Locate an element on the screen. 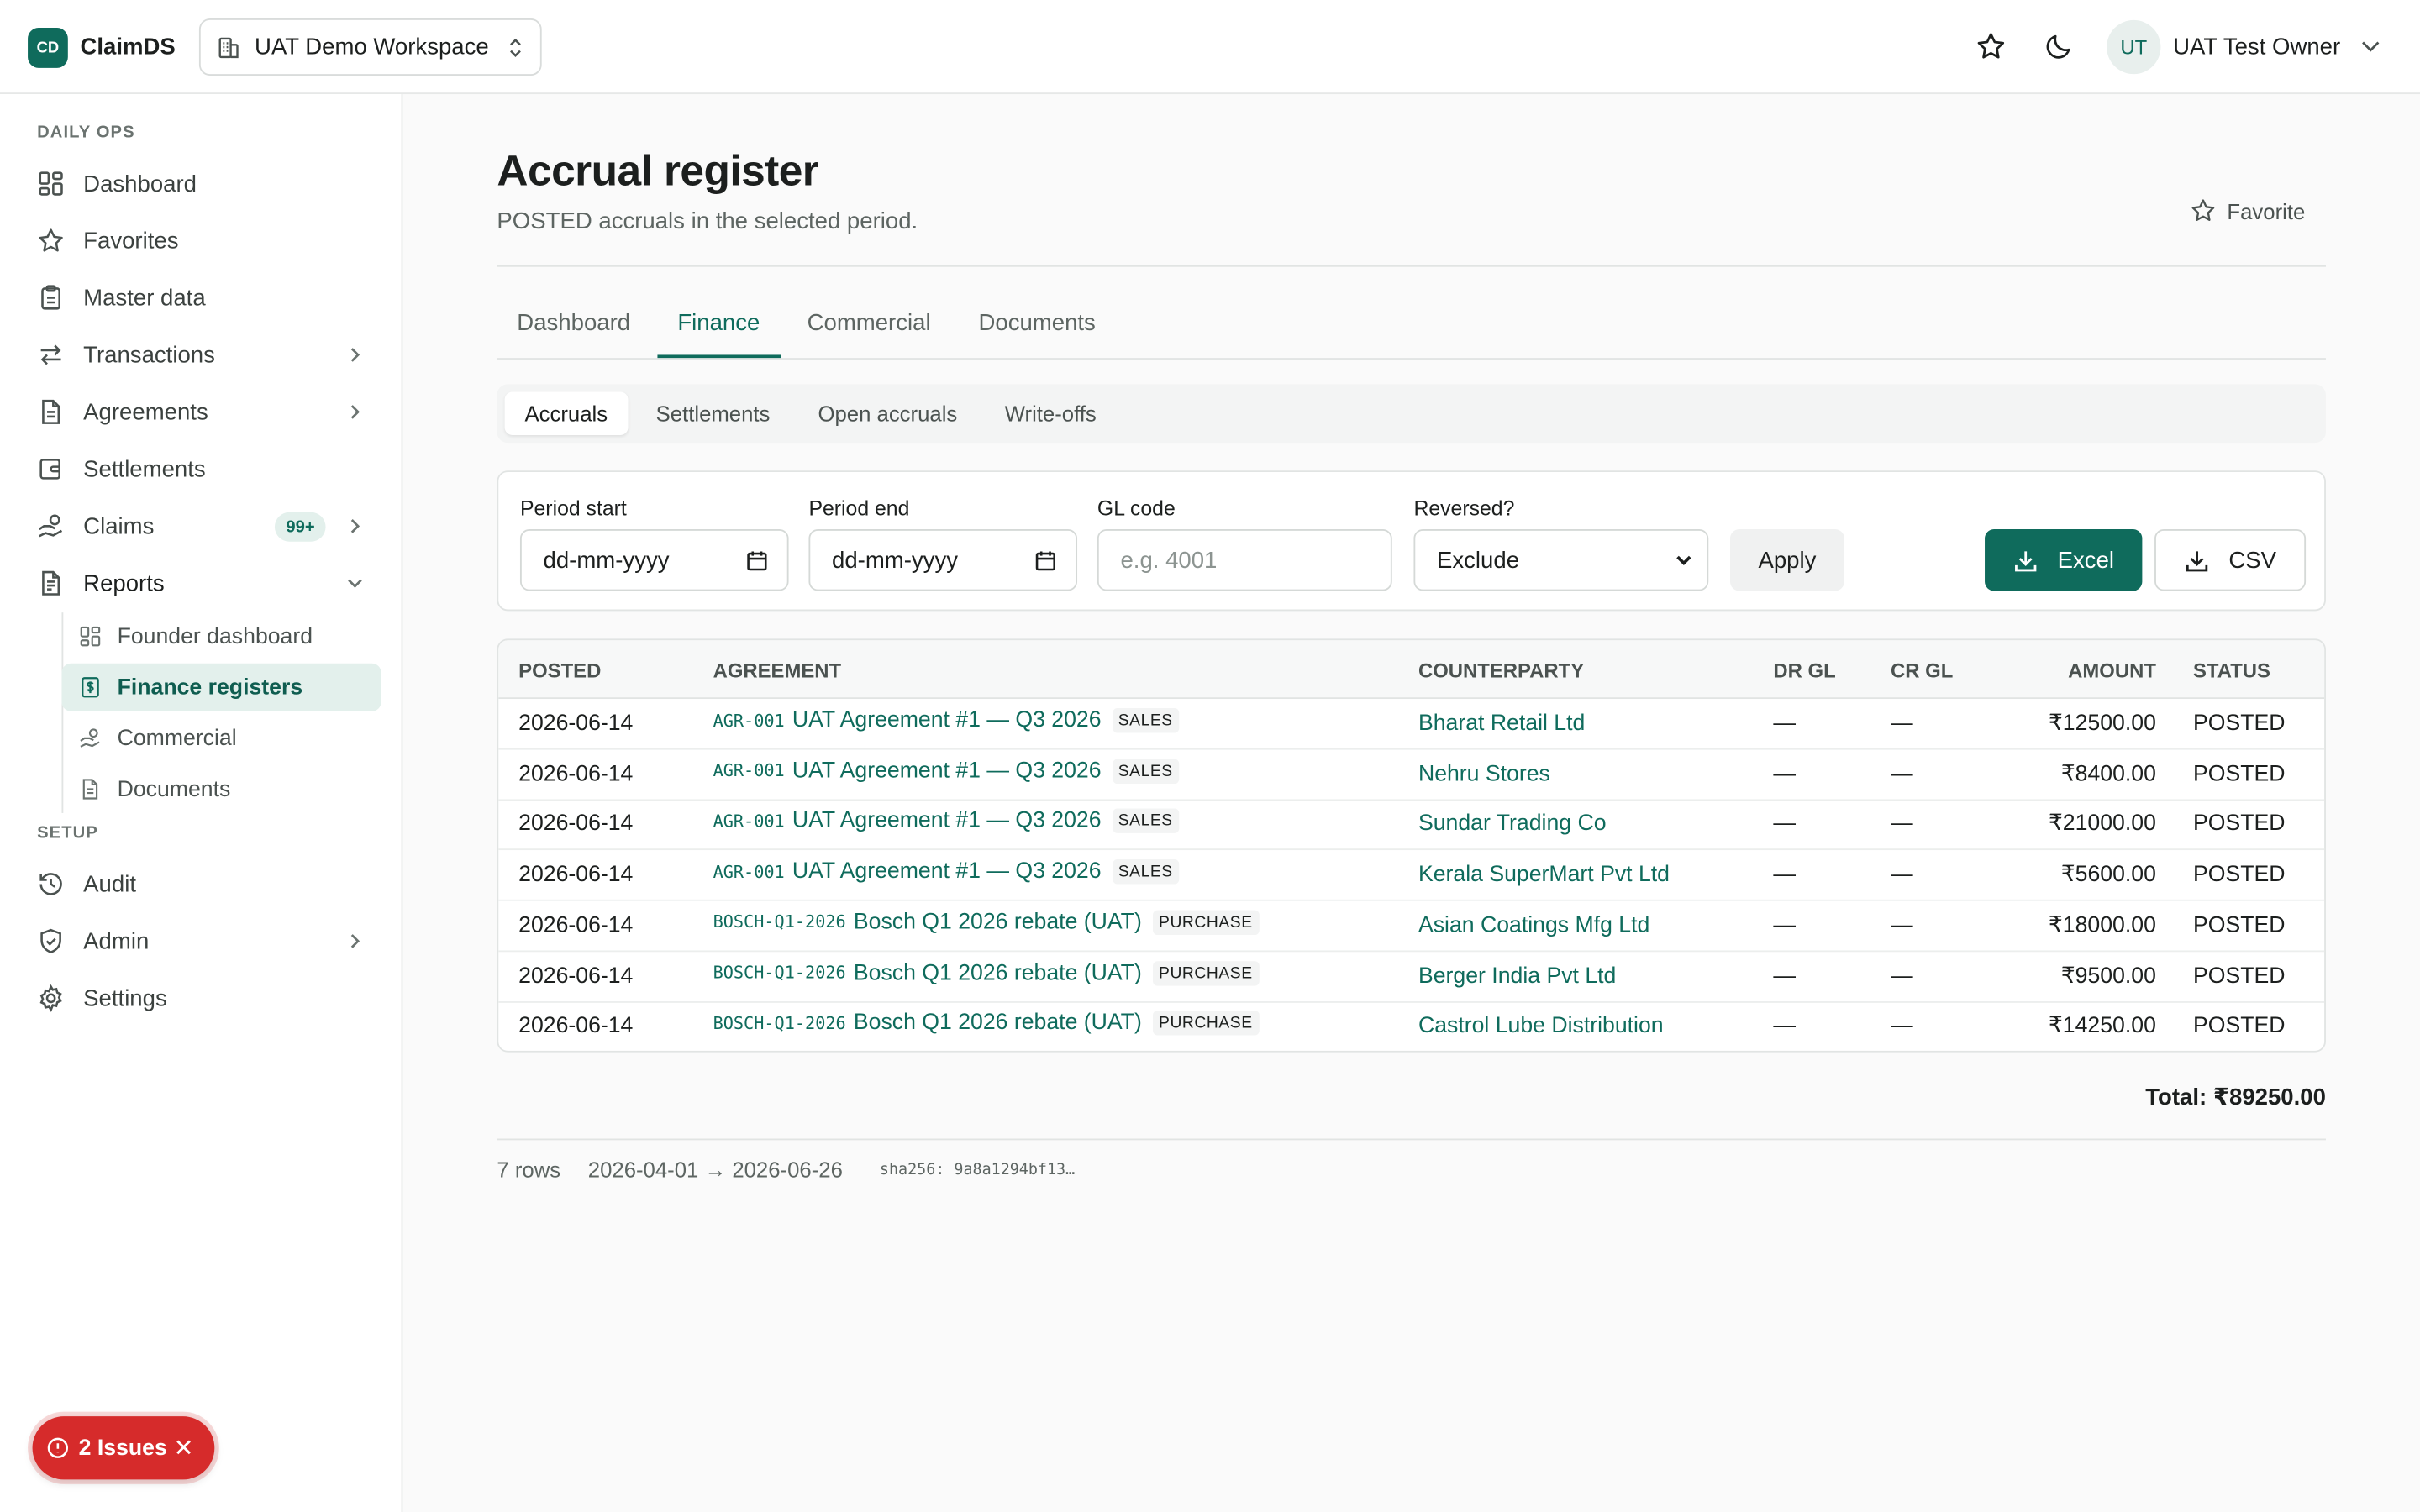  section-label-daily-ops: DAILY OPS is located at coordinates (86, 132).